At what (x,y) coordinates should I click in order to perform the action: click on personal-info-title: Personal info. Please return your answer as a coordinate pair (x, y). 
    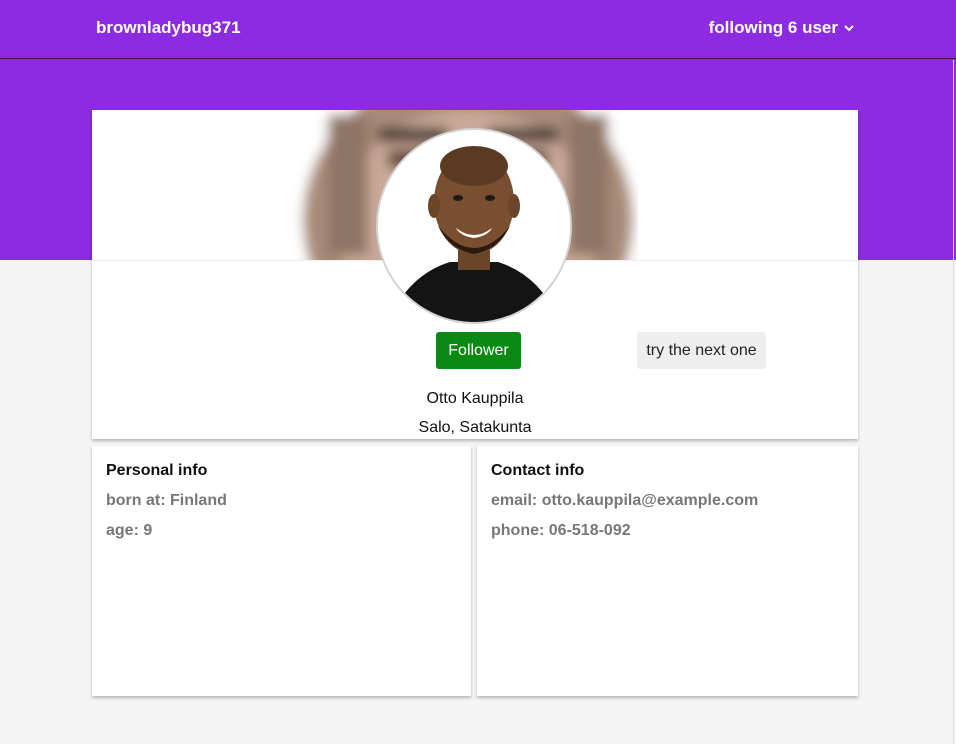
    Looking at the image, I should click on (157, 470).